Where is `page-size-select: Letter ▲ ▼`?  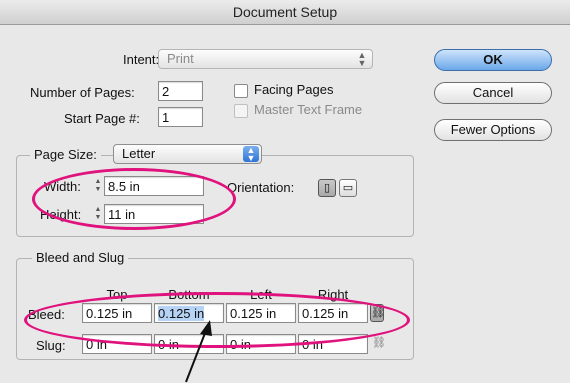 page-size-select: Letter ▲ ▼ is located at coordinates (187, 154).